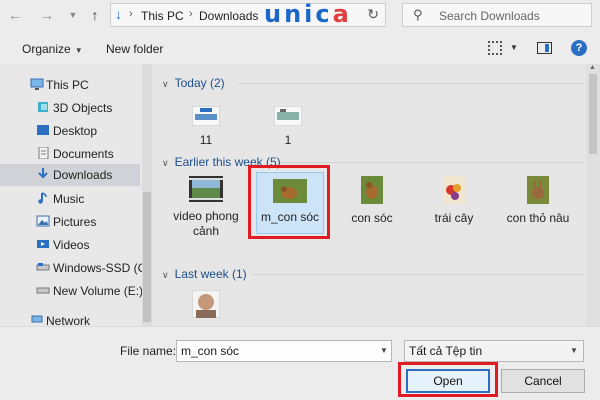 This screenshot has width=600, height=400. Describe the element at coordinates (593, 195) in the screenshot. I see `content-scrollbar: ▲` at that location.